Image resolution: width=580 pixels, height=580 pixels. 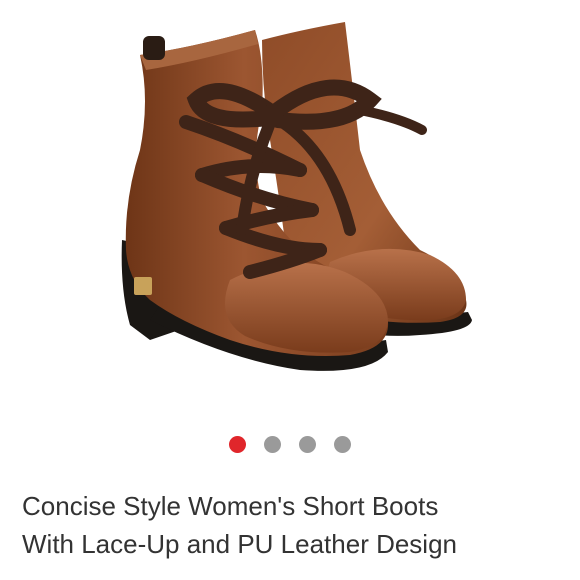 I want to click on heel-badge, so click(x=143, y=286).